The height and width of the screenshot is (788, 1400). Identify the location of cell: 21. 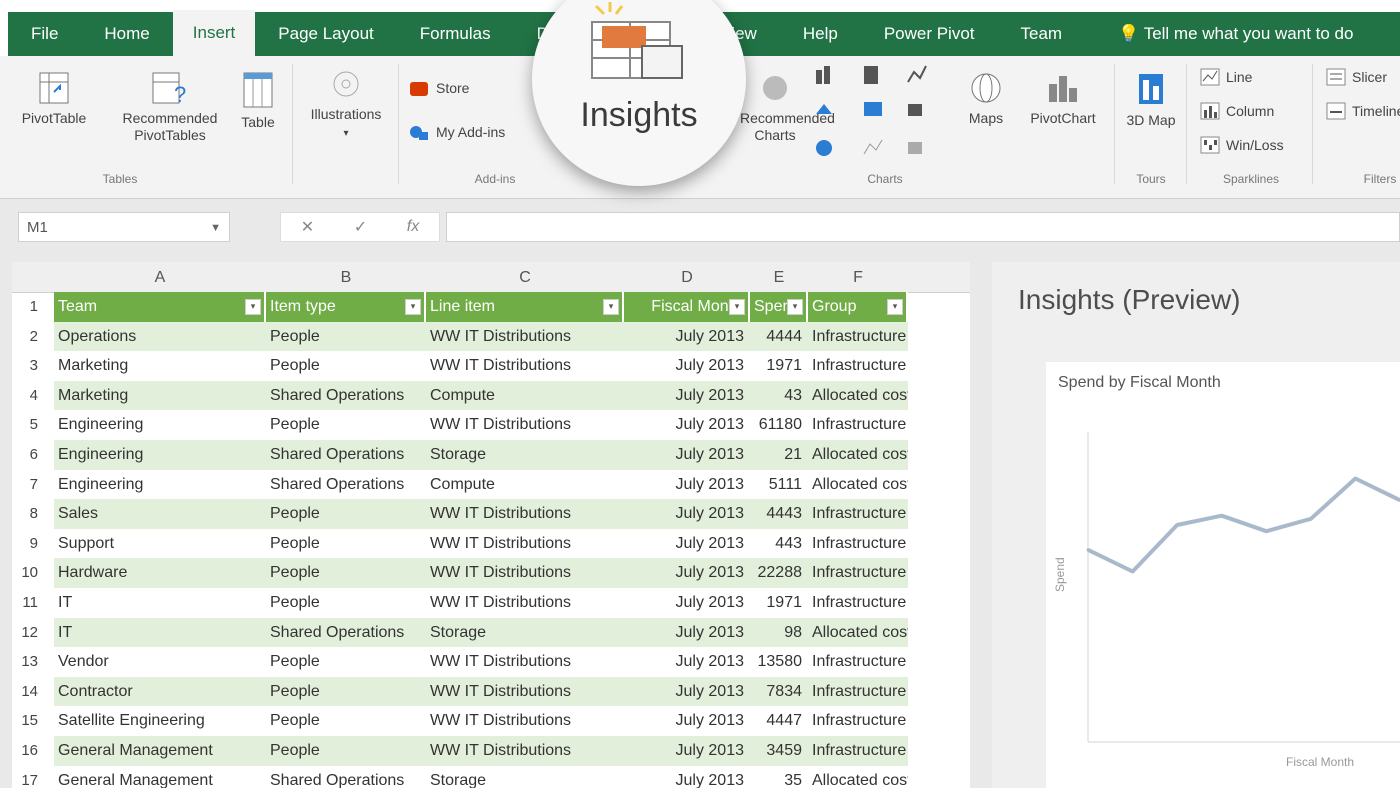
(779, 455).